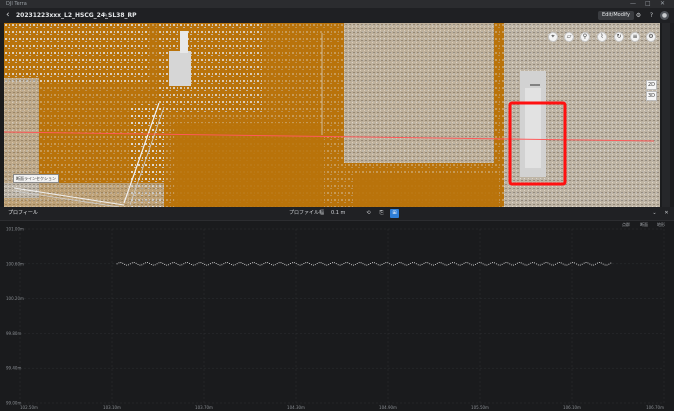 The width and height of the screenshot is (674, 411). What do you see at coordinates (16, 4) in the screenshot?
I see `app-title: DJI Terra` at bounding box center [16, 4].